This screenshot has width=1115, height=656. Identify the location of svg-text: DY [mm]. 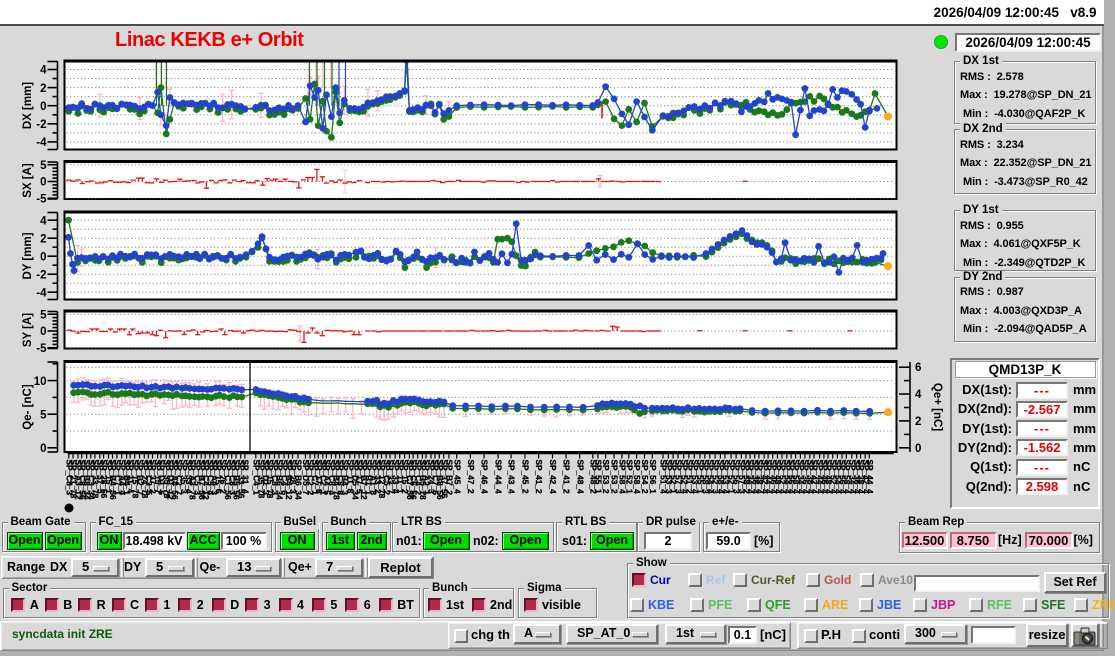
(28, 255).